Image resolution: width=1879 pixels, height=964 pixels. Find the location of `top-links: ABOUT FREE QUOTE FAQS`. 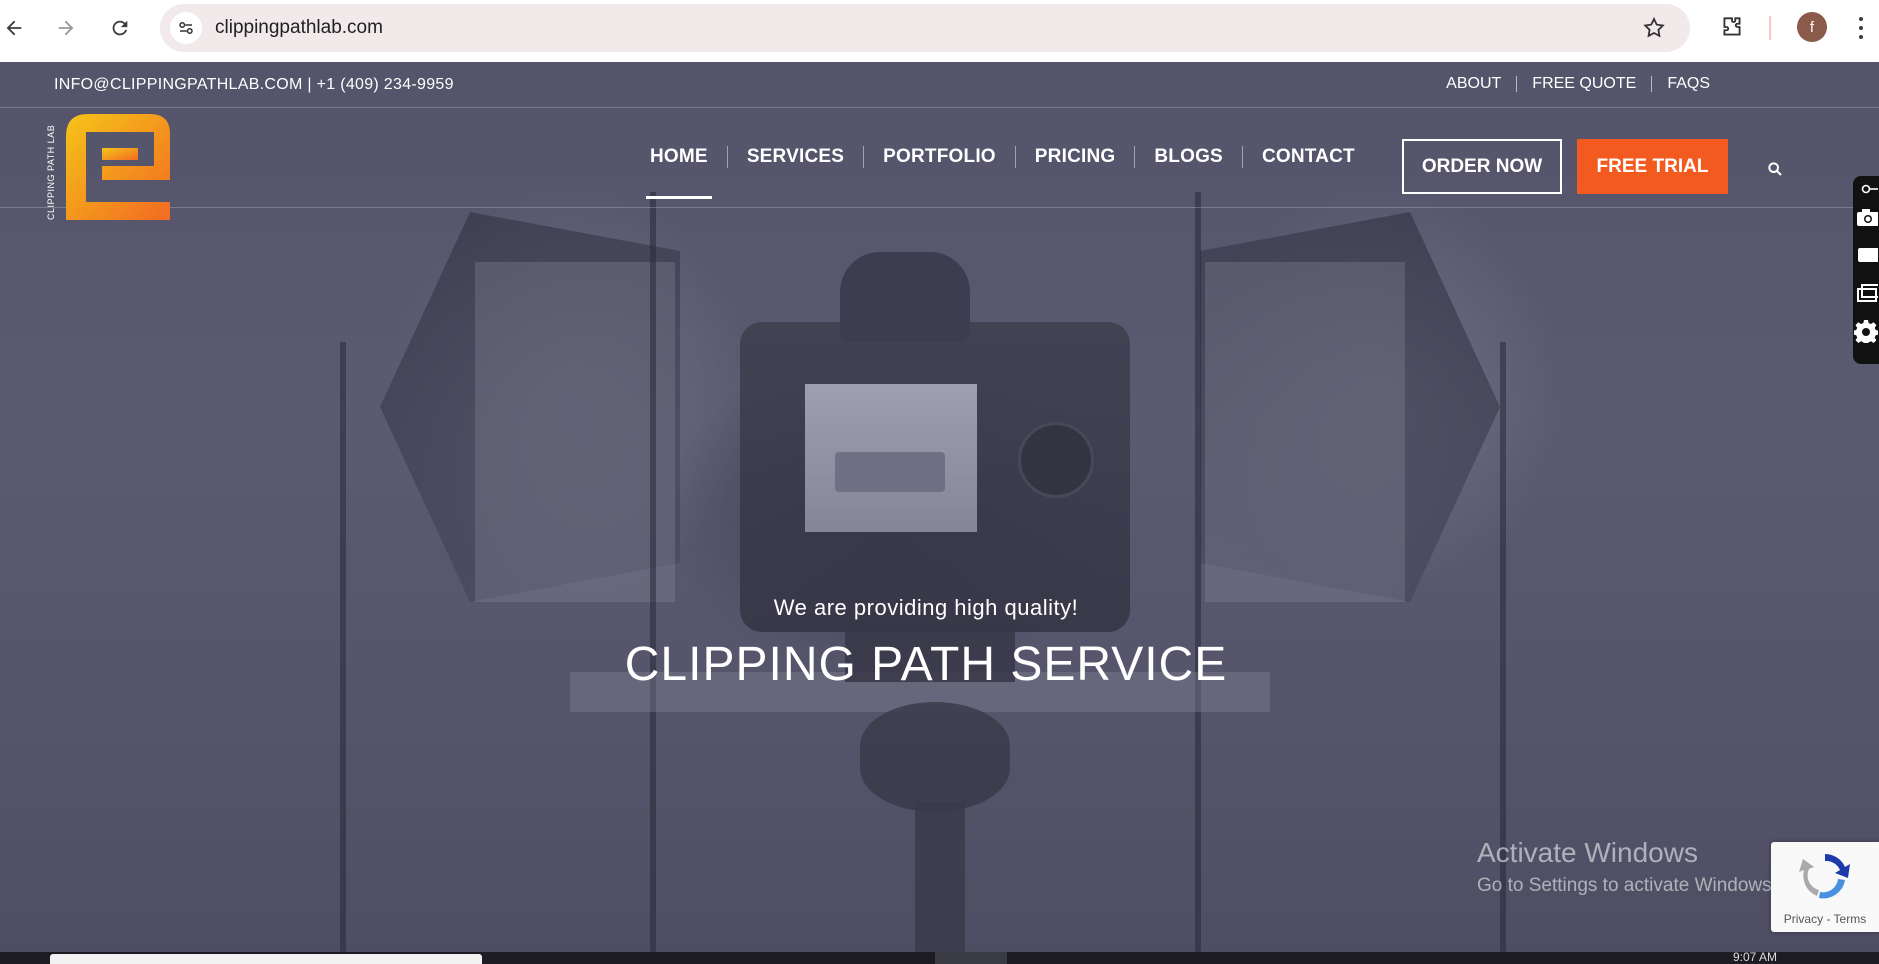

top-links: ABOUT FREE QUOTE FAQS is located at coordinates (1578, 84).